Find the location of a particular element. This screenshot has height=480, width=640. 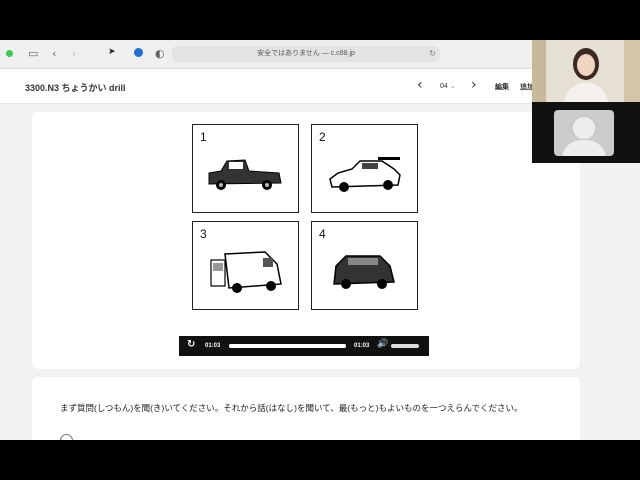

compact-car-image is located at coordinates (364, 272).